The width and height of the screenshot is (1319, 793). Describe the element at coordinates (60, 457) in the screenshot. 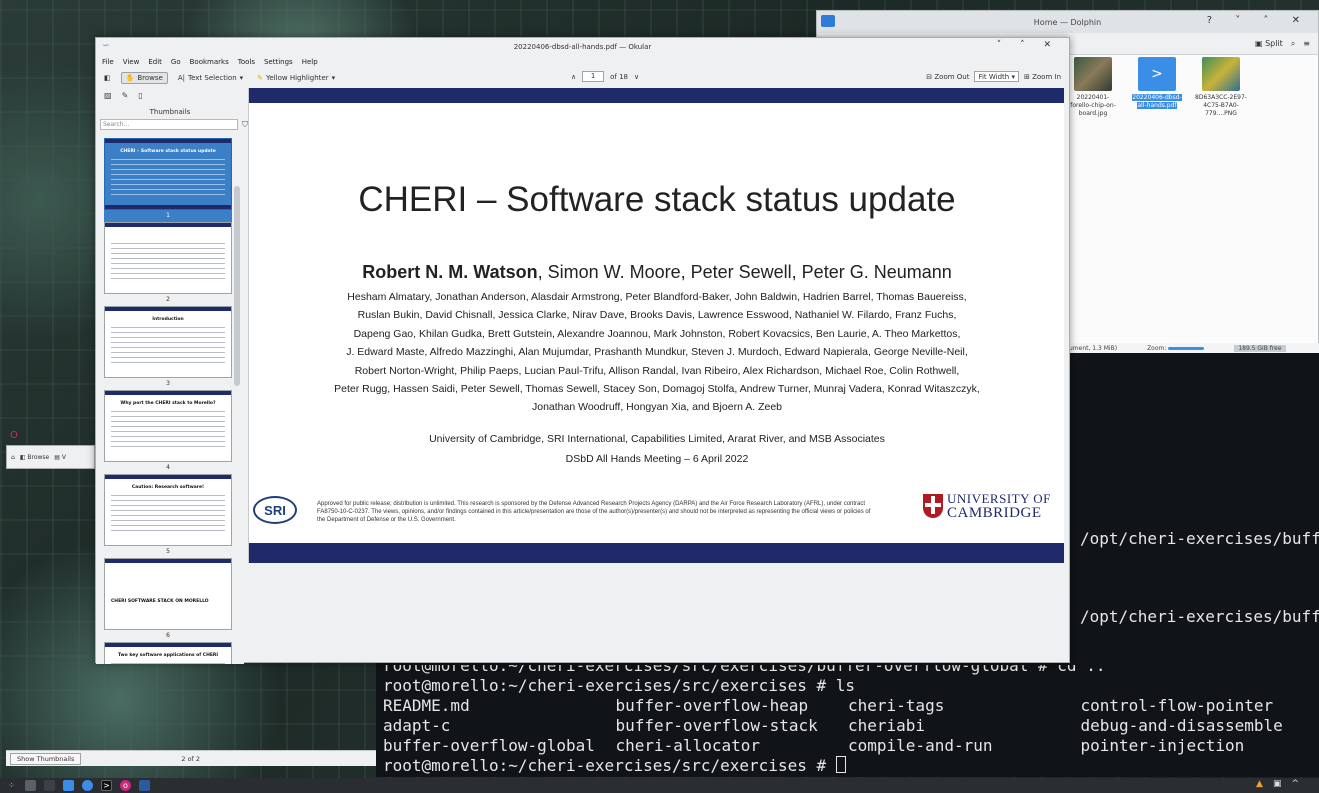

I see `view-icon: ▤ V` at that location.